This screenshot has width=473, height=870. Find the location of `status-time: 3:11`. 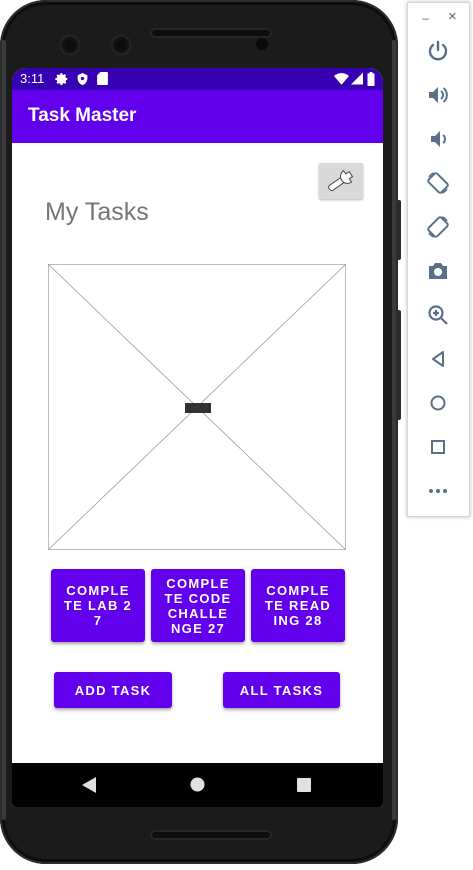

status-time: 3:11 is located at coordinates (32, 78).